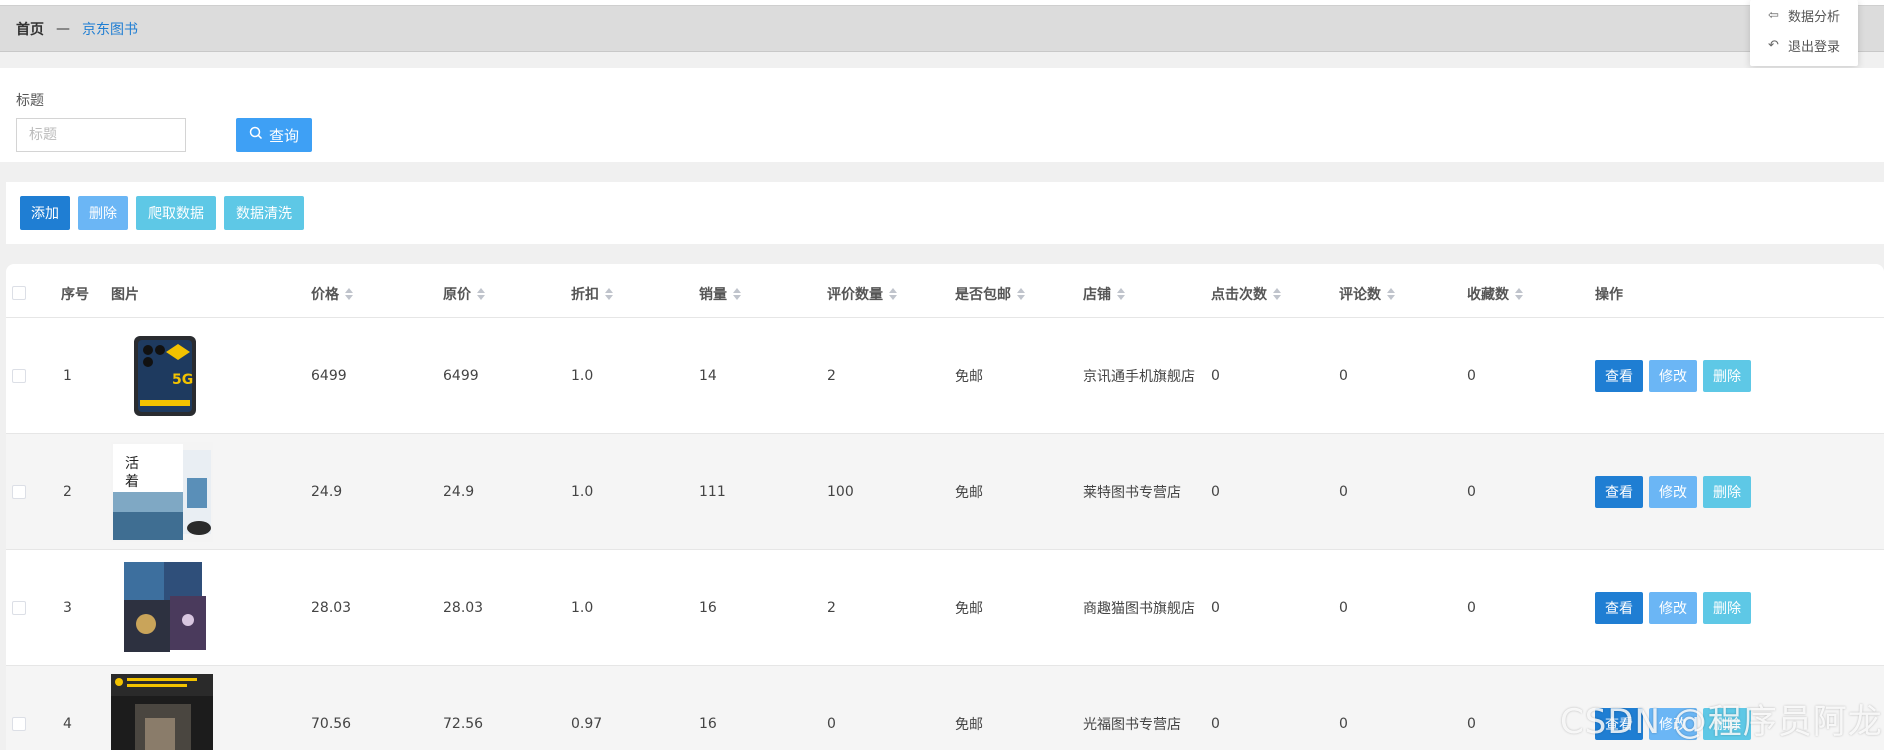 The height and width of the screenshot is (750, 1884). I want to click on breadcrumb: 首页 — 京东图书, so click(942, 29).